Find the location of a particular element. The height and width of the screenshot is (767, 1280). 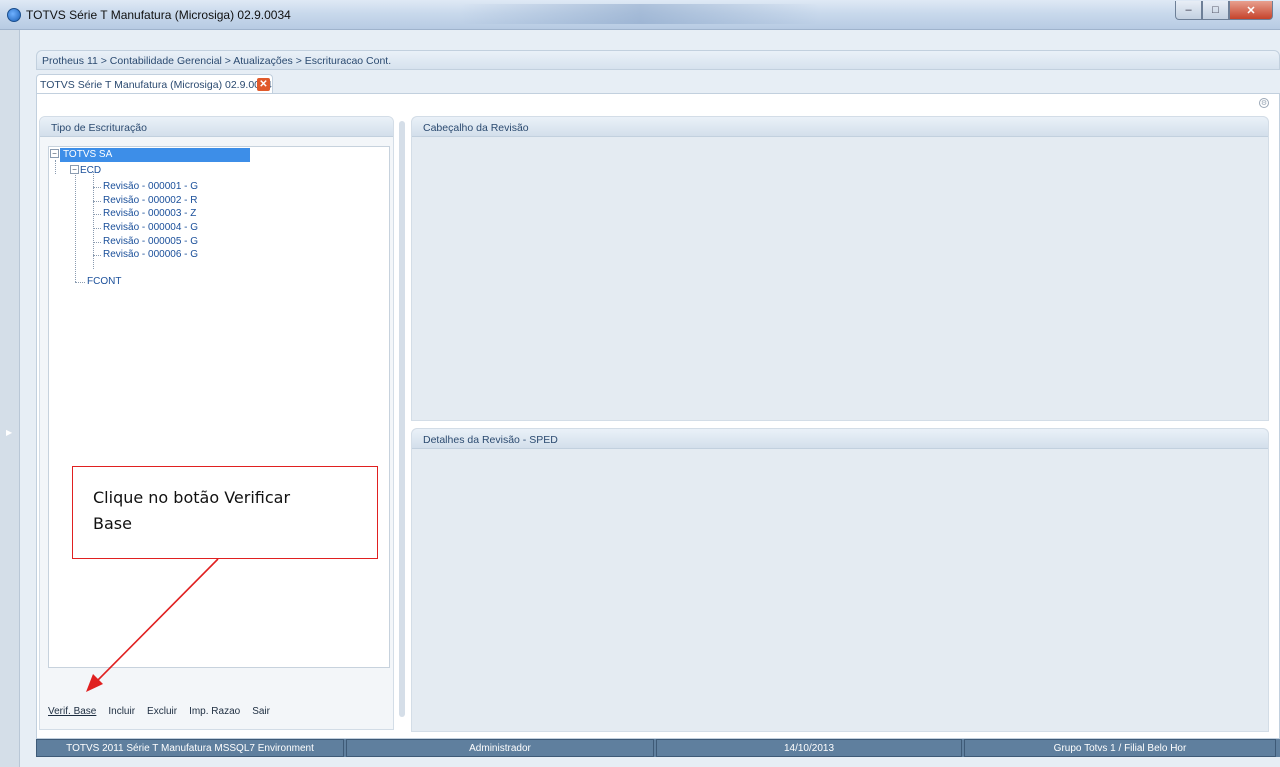

status-user: Administrador is located at coordinates (500, 748).